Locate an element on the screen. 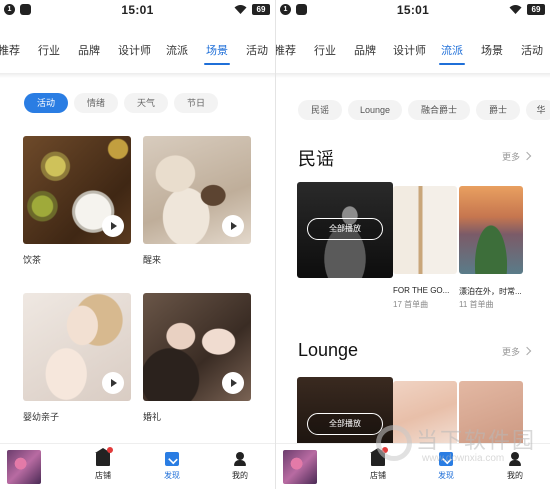  album-cover-folk-main: 全部播放 is located at coordinates (345, 230).